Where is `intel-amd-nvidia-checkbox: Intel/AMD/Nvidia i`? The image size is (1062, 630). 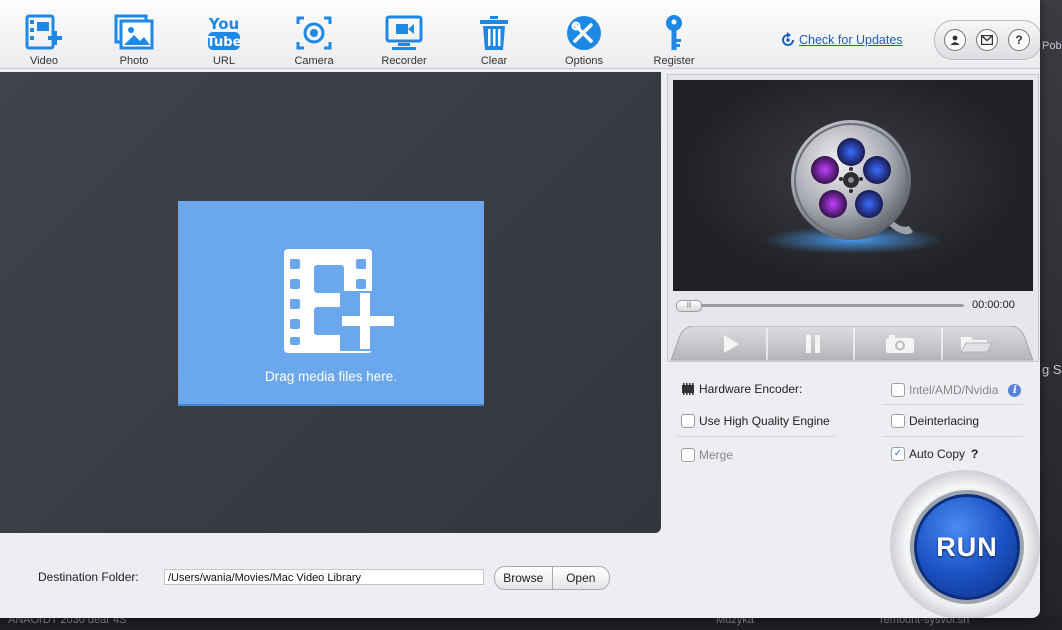 intel-amd-nvidia-checkbox: Intel/AMD/Nvidia i is located at coordinates (956, 390).